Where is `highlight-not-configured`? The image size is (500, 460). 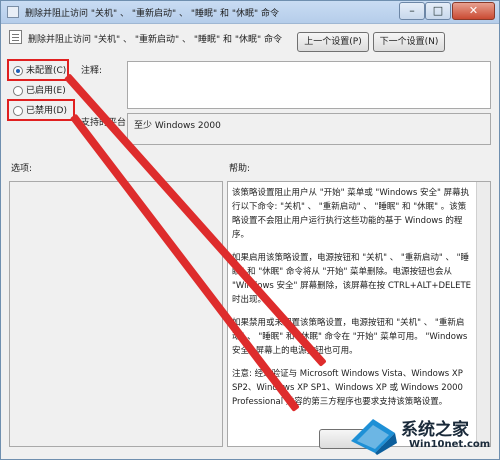 highlight-not-configured is located at coordinates (38, 70).